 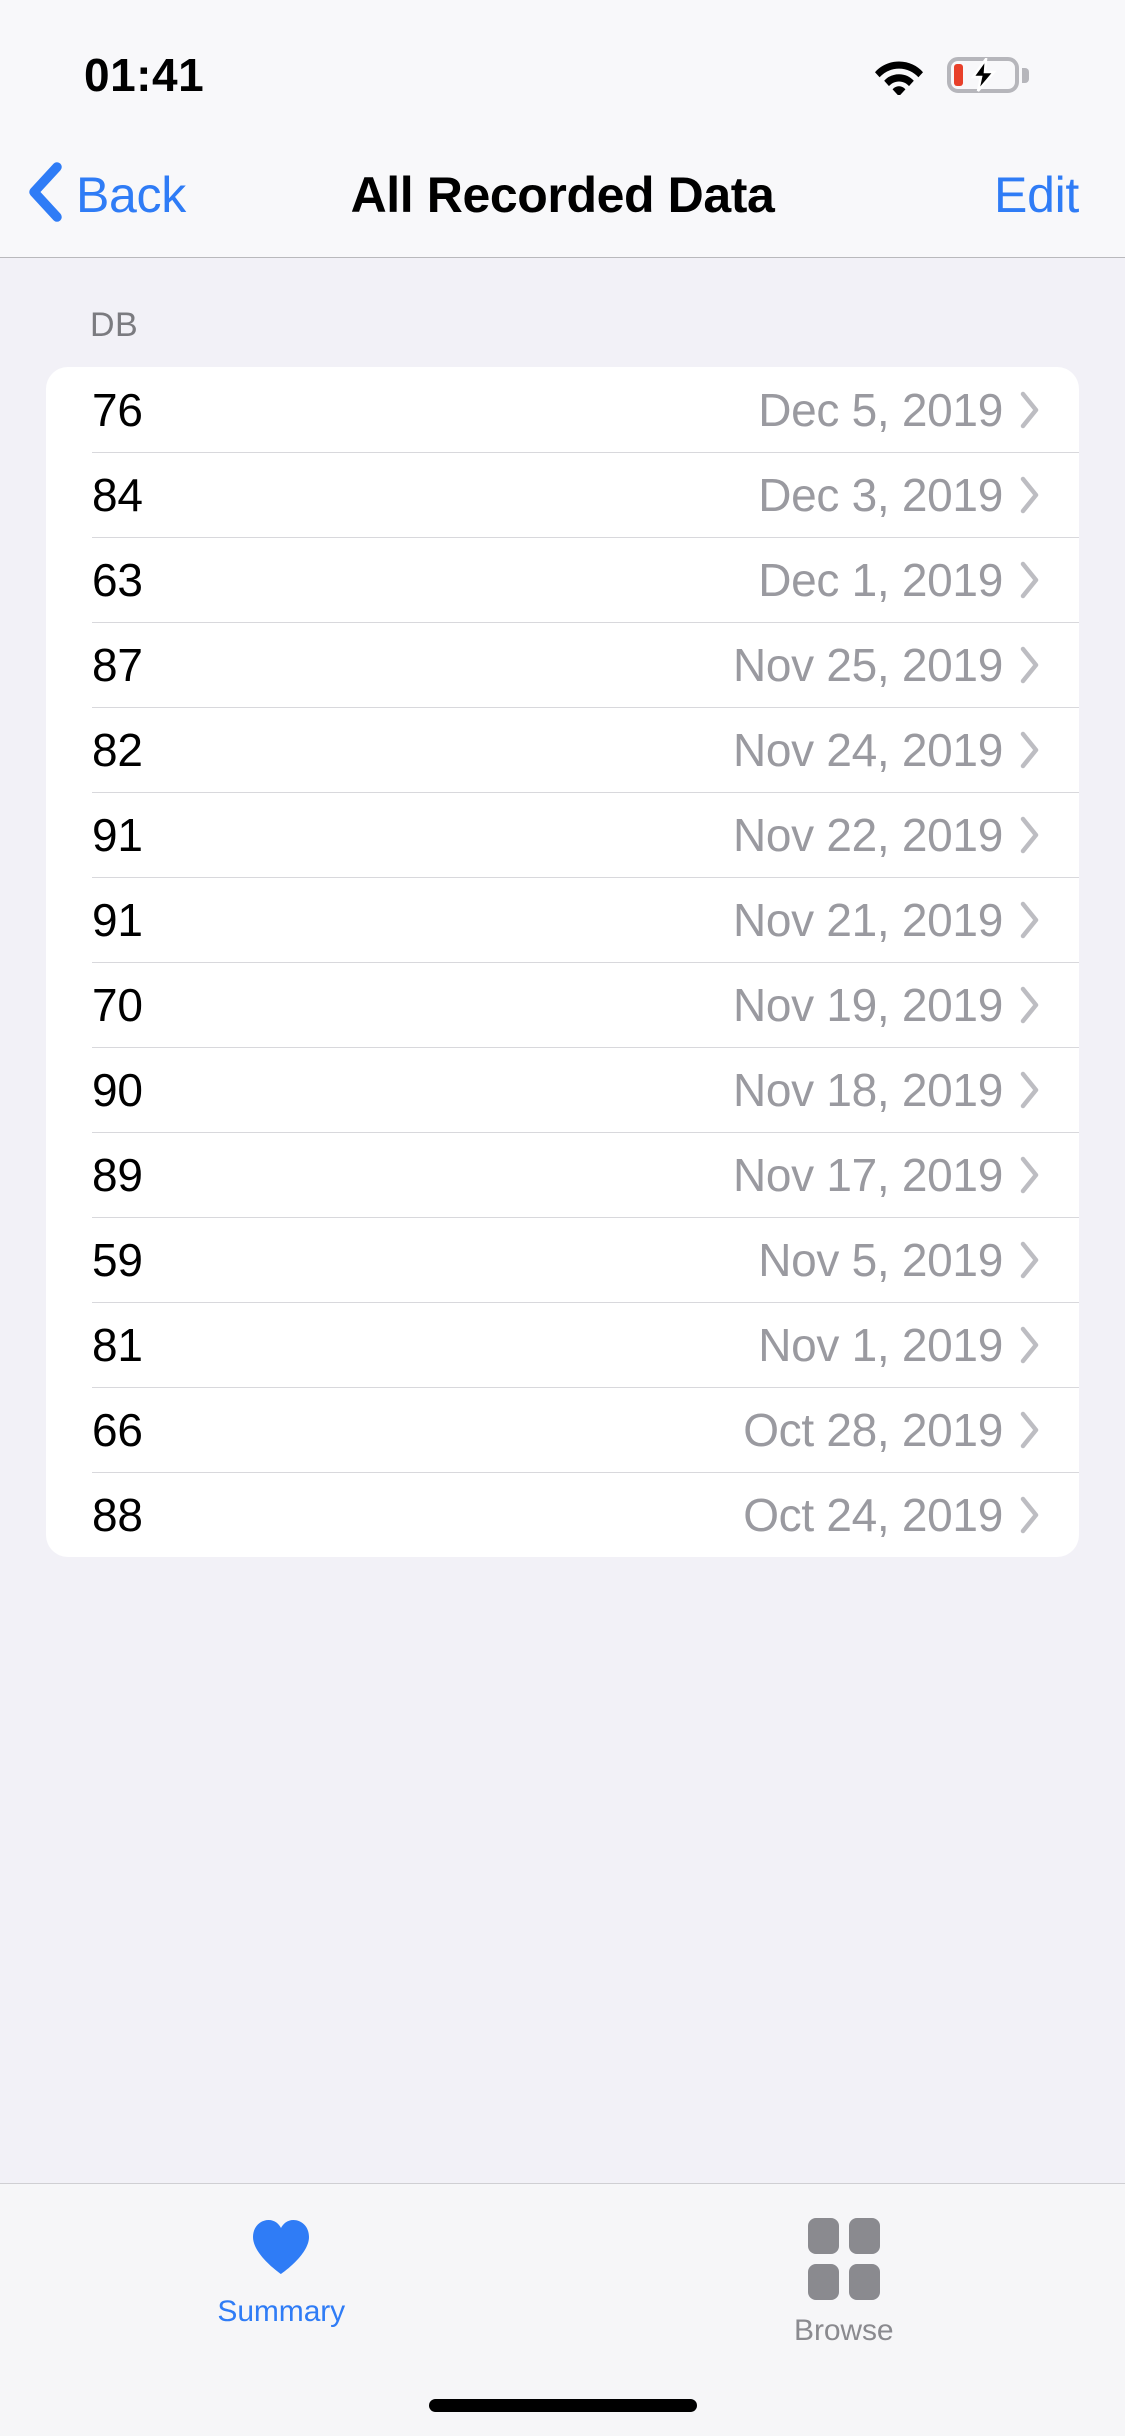 I want to click on status-bar: 01:41, so click(x=562, y=66).